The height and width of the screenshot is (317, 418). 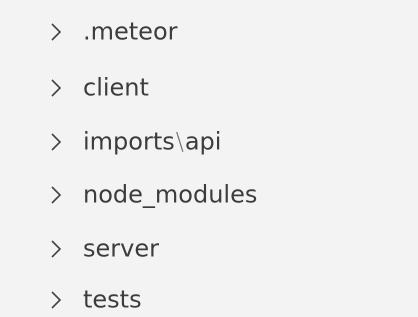 I want to click on tree-item-tests: tests, so click(x=209, y=297).